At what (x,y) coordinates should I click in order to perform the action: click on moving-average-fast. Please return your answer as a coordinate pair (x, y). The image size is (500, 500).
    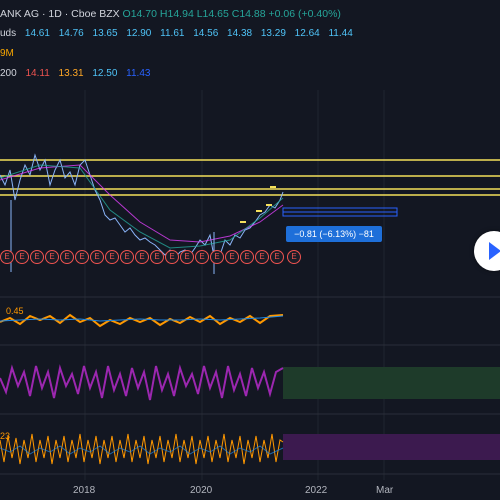
    Looking at the image, I should click on (142, 206).